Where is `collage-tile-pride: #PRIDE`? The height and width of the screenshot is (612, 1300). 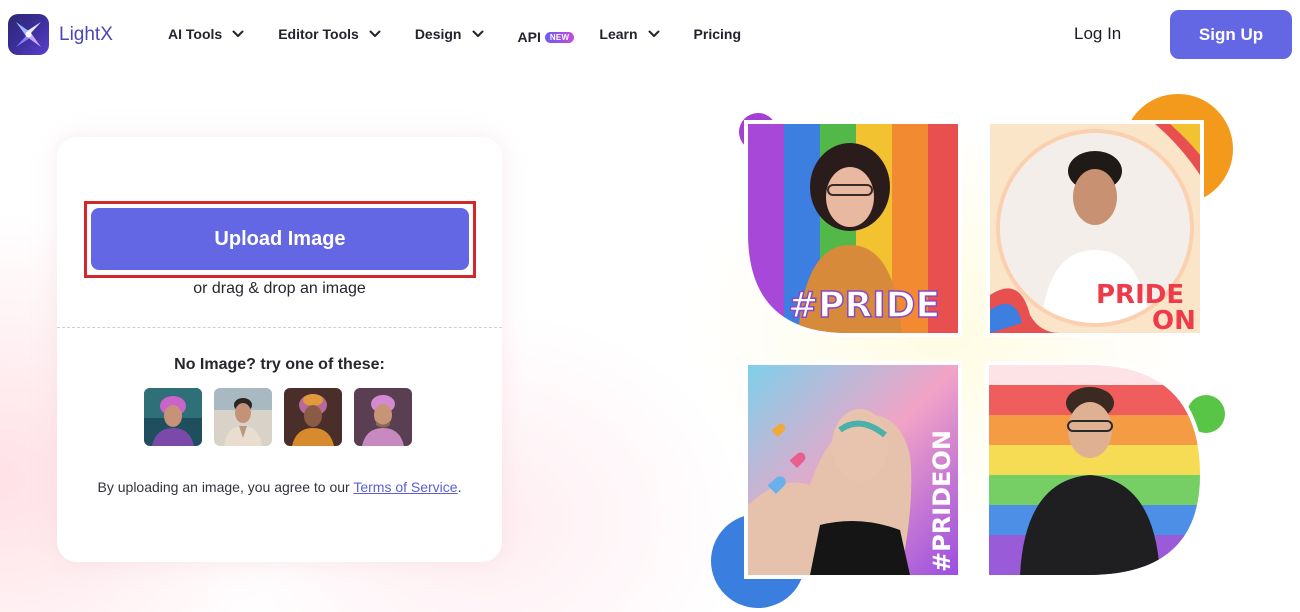 collage-tile-pride: #PRIDE is located at coordinates (853, 228).